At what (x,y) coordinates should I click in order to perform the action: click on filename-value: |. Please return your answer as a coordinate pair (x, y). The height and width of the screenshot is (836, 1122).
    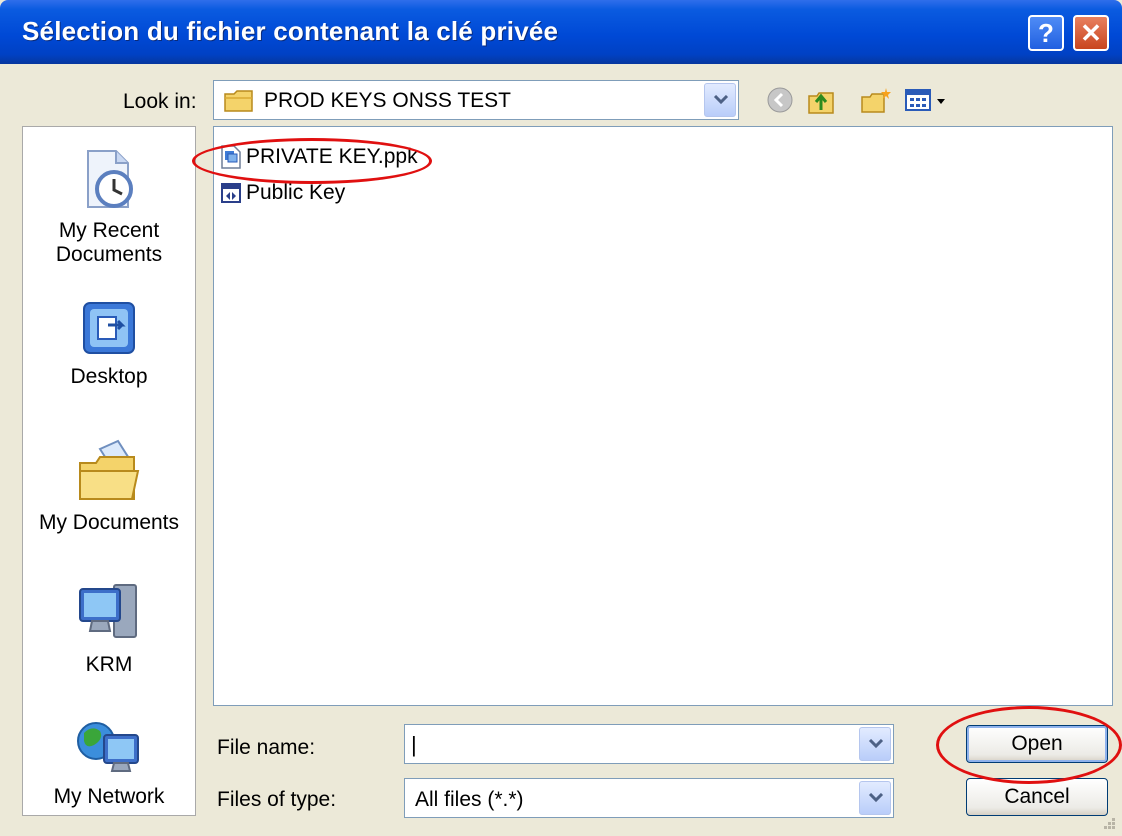
    Looking at the image, I should click on (414, 744).